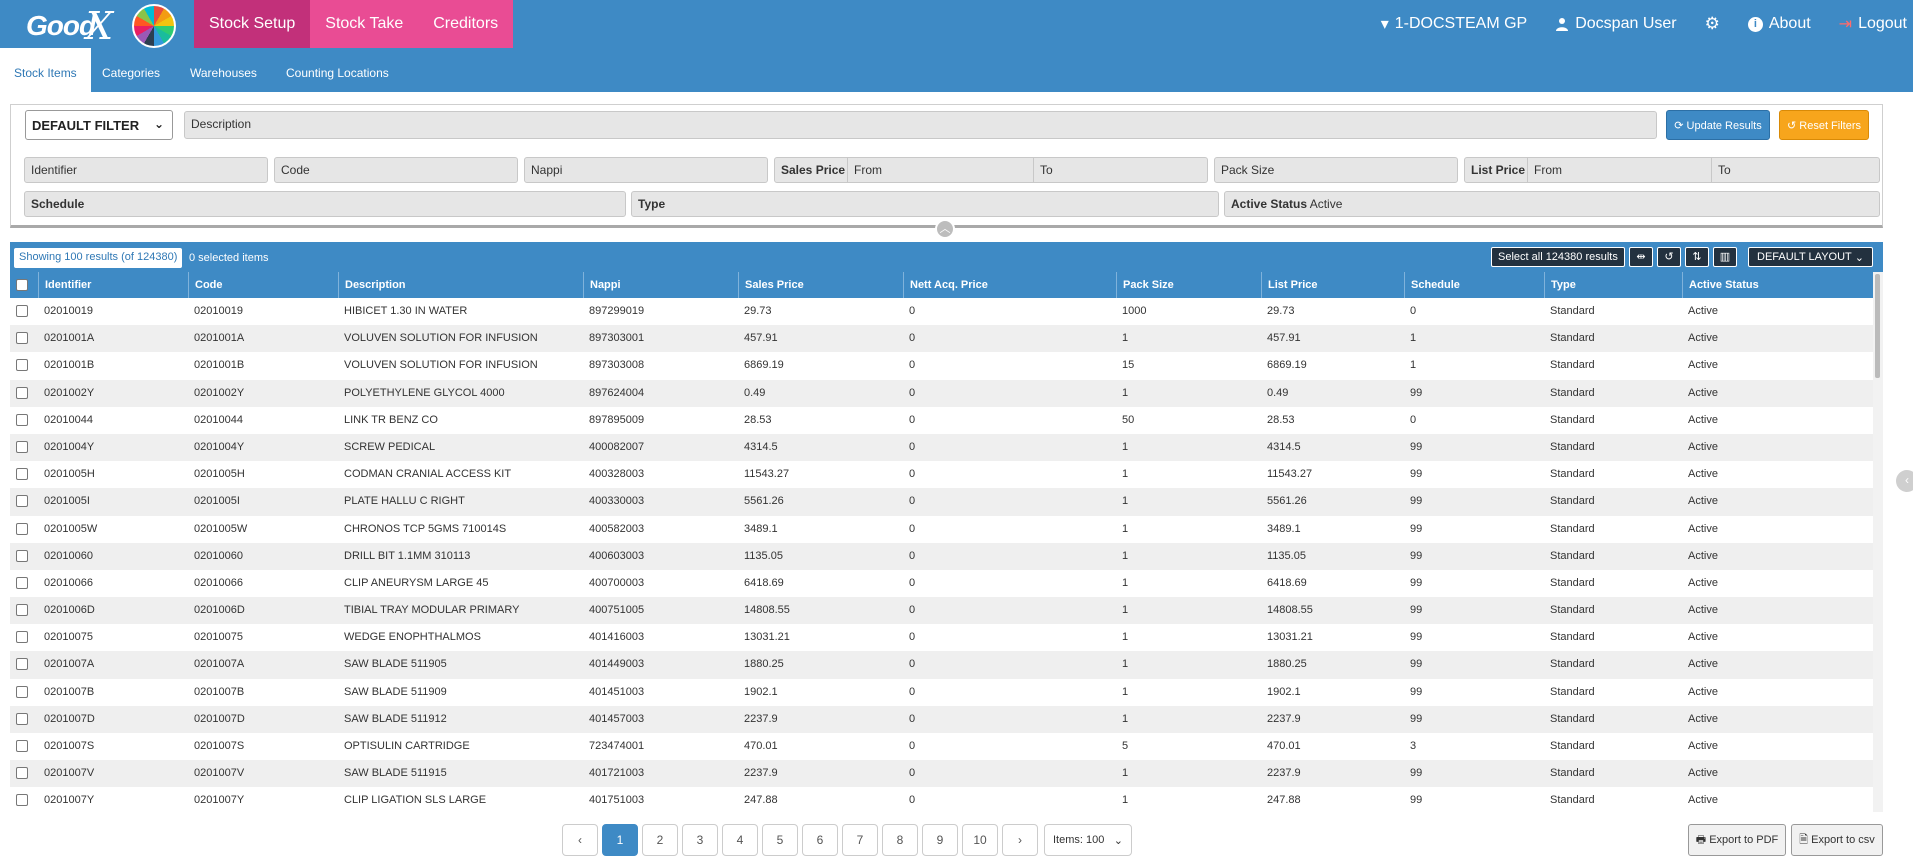 This screenshot has height=861, width=1913. What do you see at coordinates (660, 285) in the screenshot?
I see `col-nappi: Nappi` at bounding box center [660, 285].